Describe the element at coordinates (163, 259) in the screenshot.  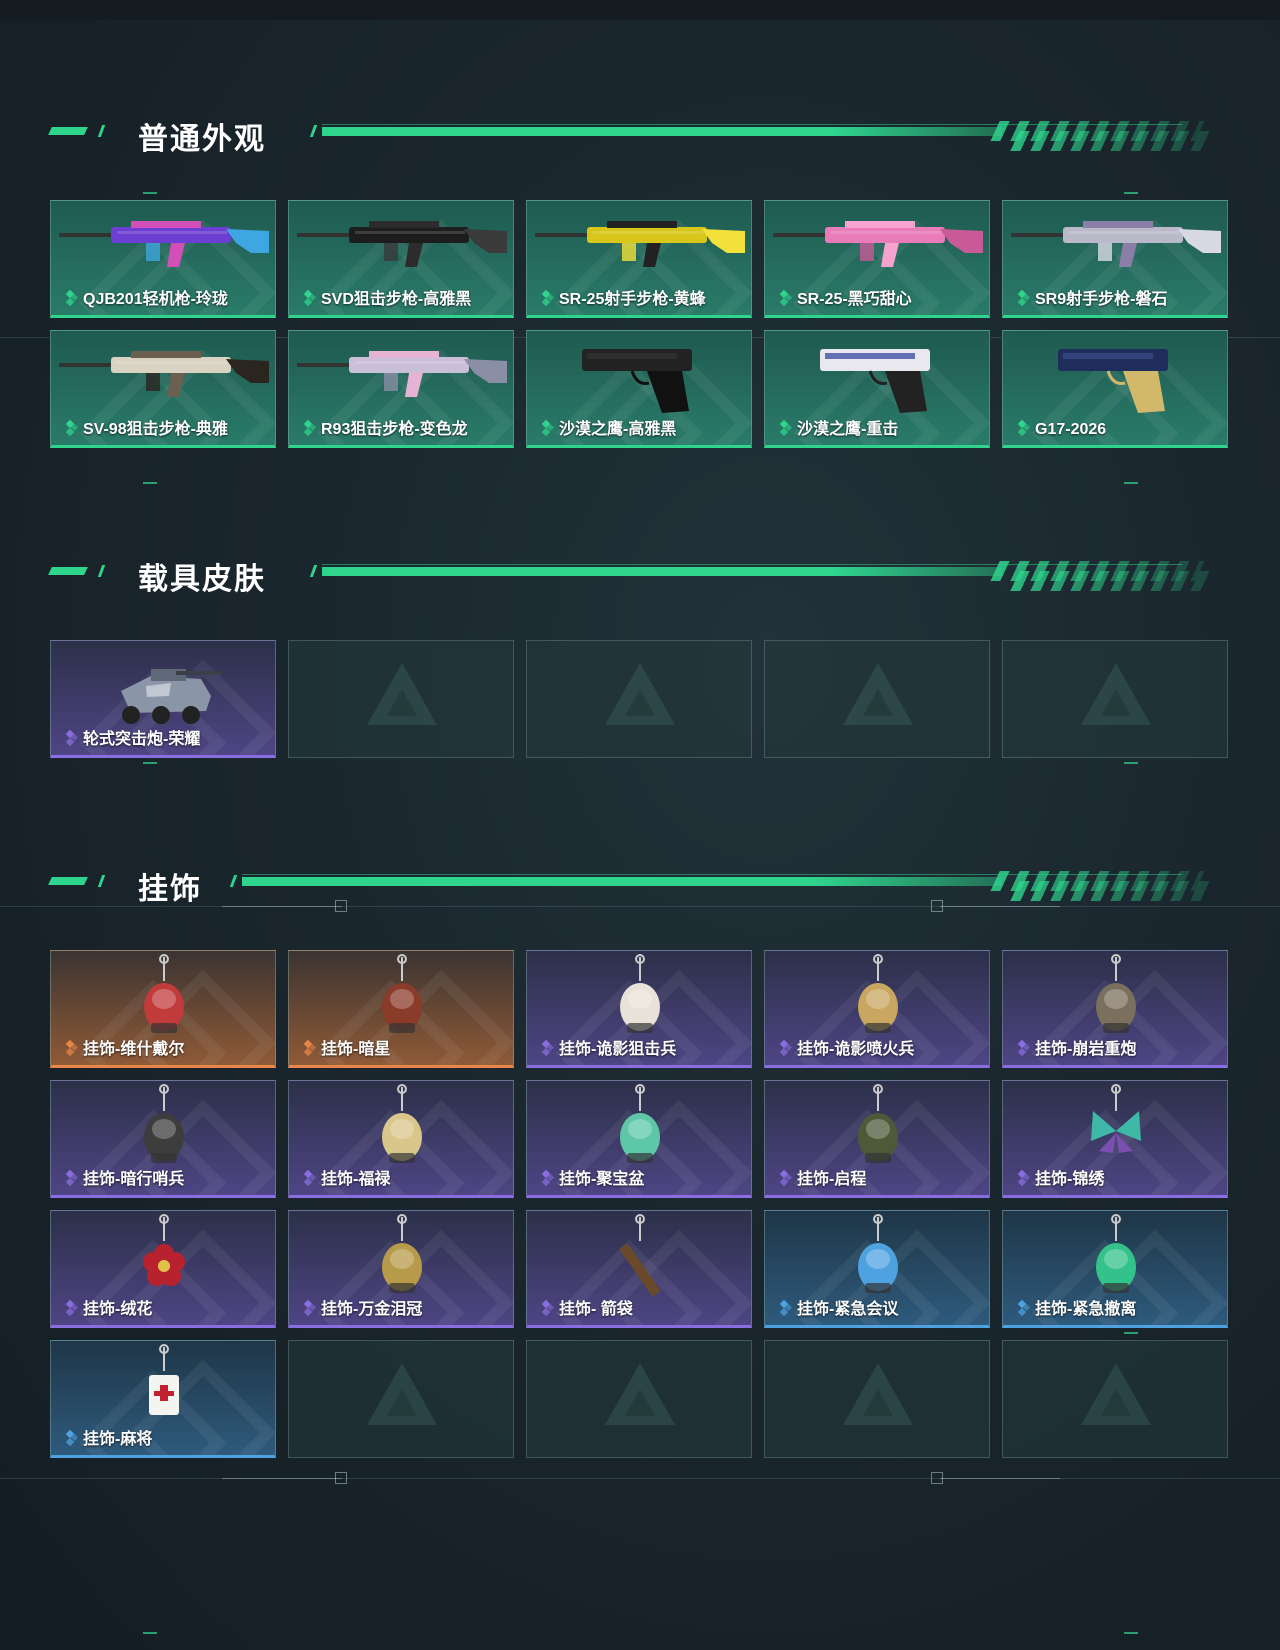
I see `item-card: QJB201轻机枪-玲珑` at that location.